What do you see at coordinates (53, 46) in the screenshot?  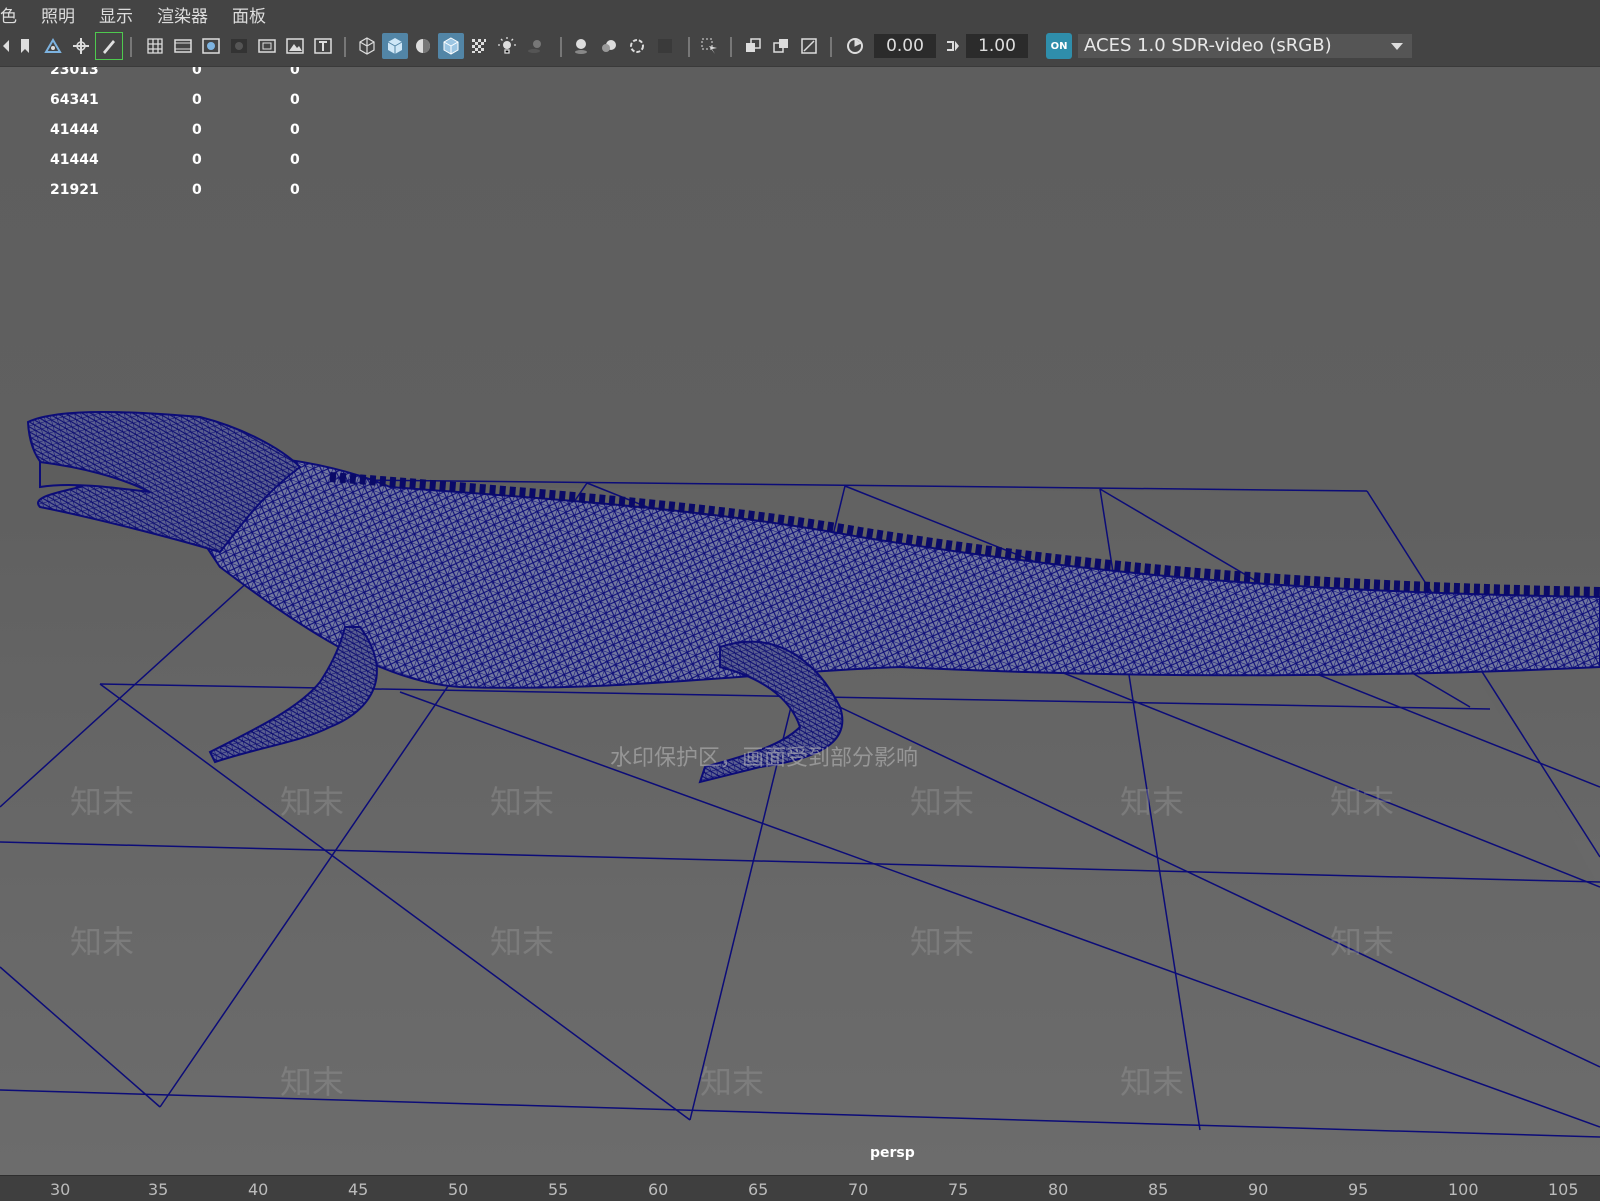 I see `camera-attr-icon` at bounding box center [53, 46].